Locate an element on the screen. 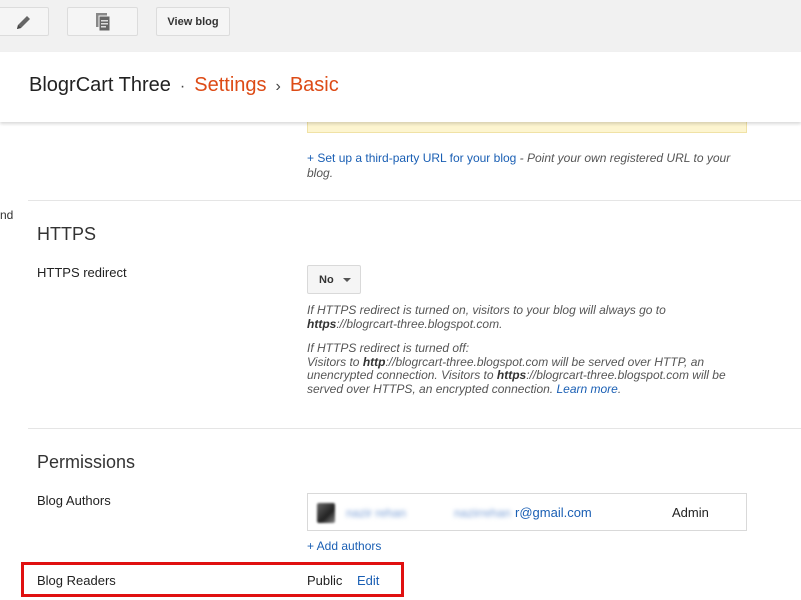 This screenshot has width=801, height=600. https-off-text: Visitors to is located at coordinates (335, 361).